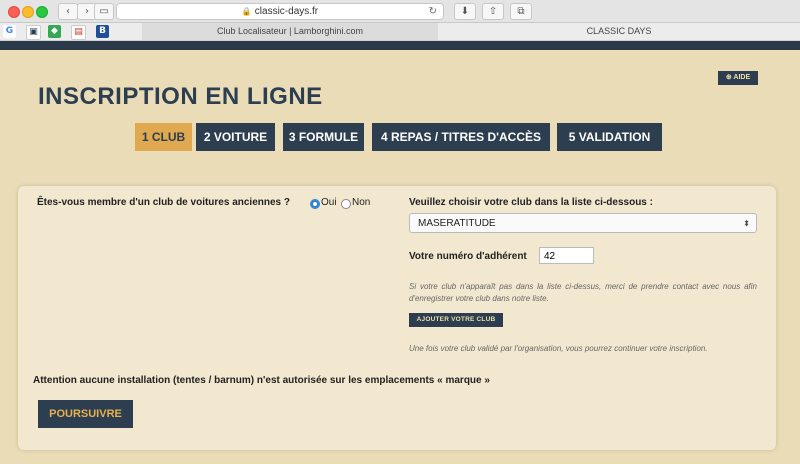 This screenshot has height=464, width=800. What do you see at coordinates (323, 137) in the screenshot?
I see `step-formule: 3 FORMULE` at bounding box center [323, 137].